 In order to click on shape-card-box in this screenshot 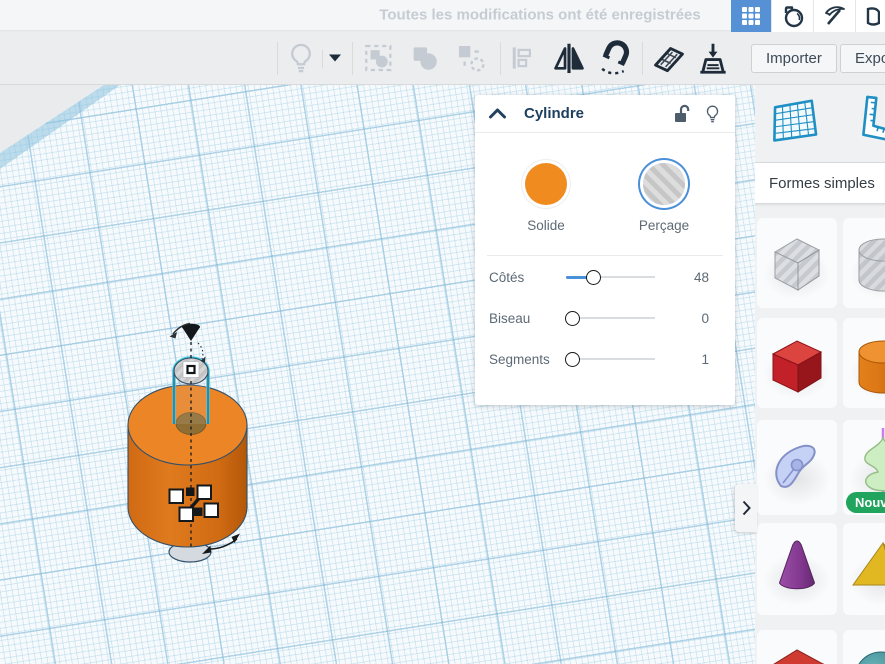, I will do `click(797, 363)`.